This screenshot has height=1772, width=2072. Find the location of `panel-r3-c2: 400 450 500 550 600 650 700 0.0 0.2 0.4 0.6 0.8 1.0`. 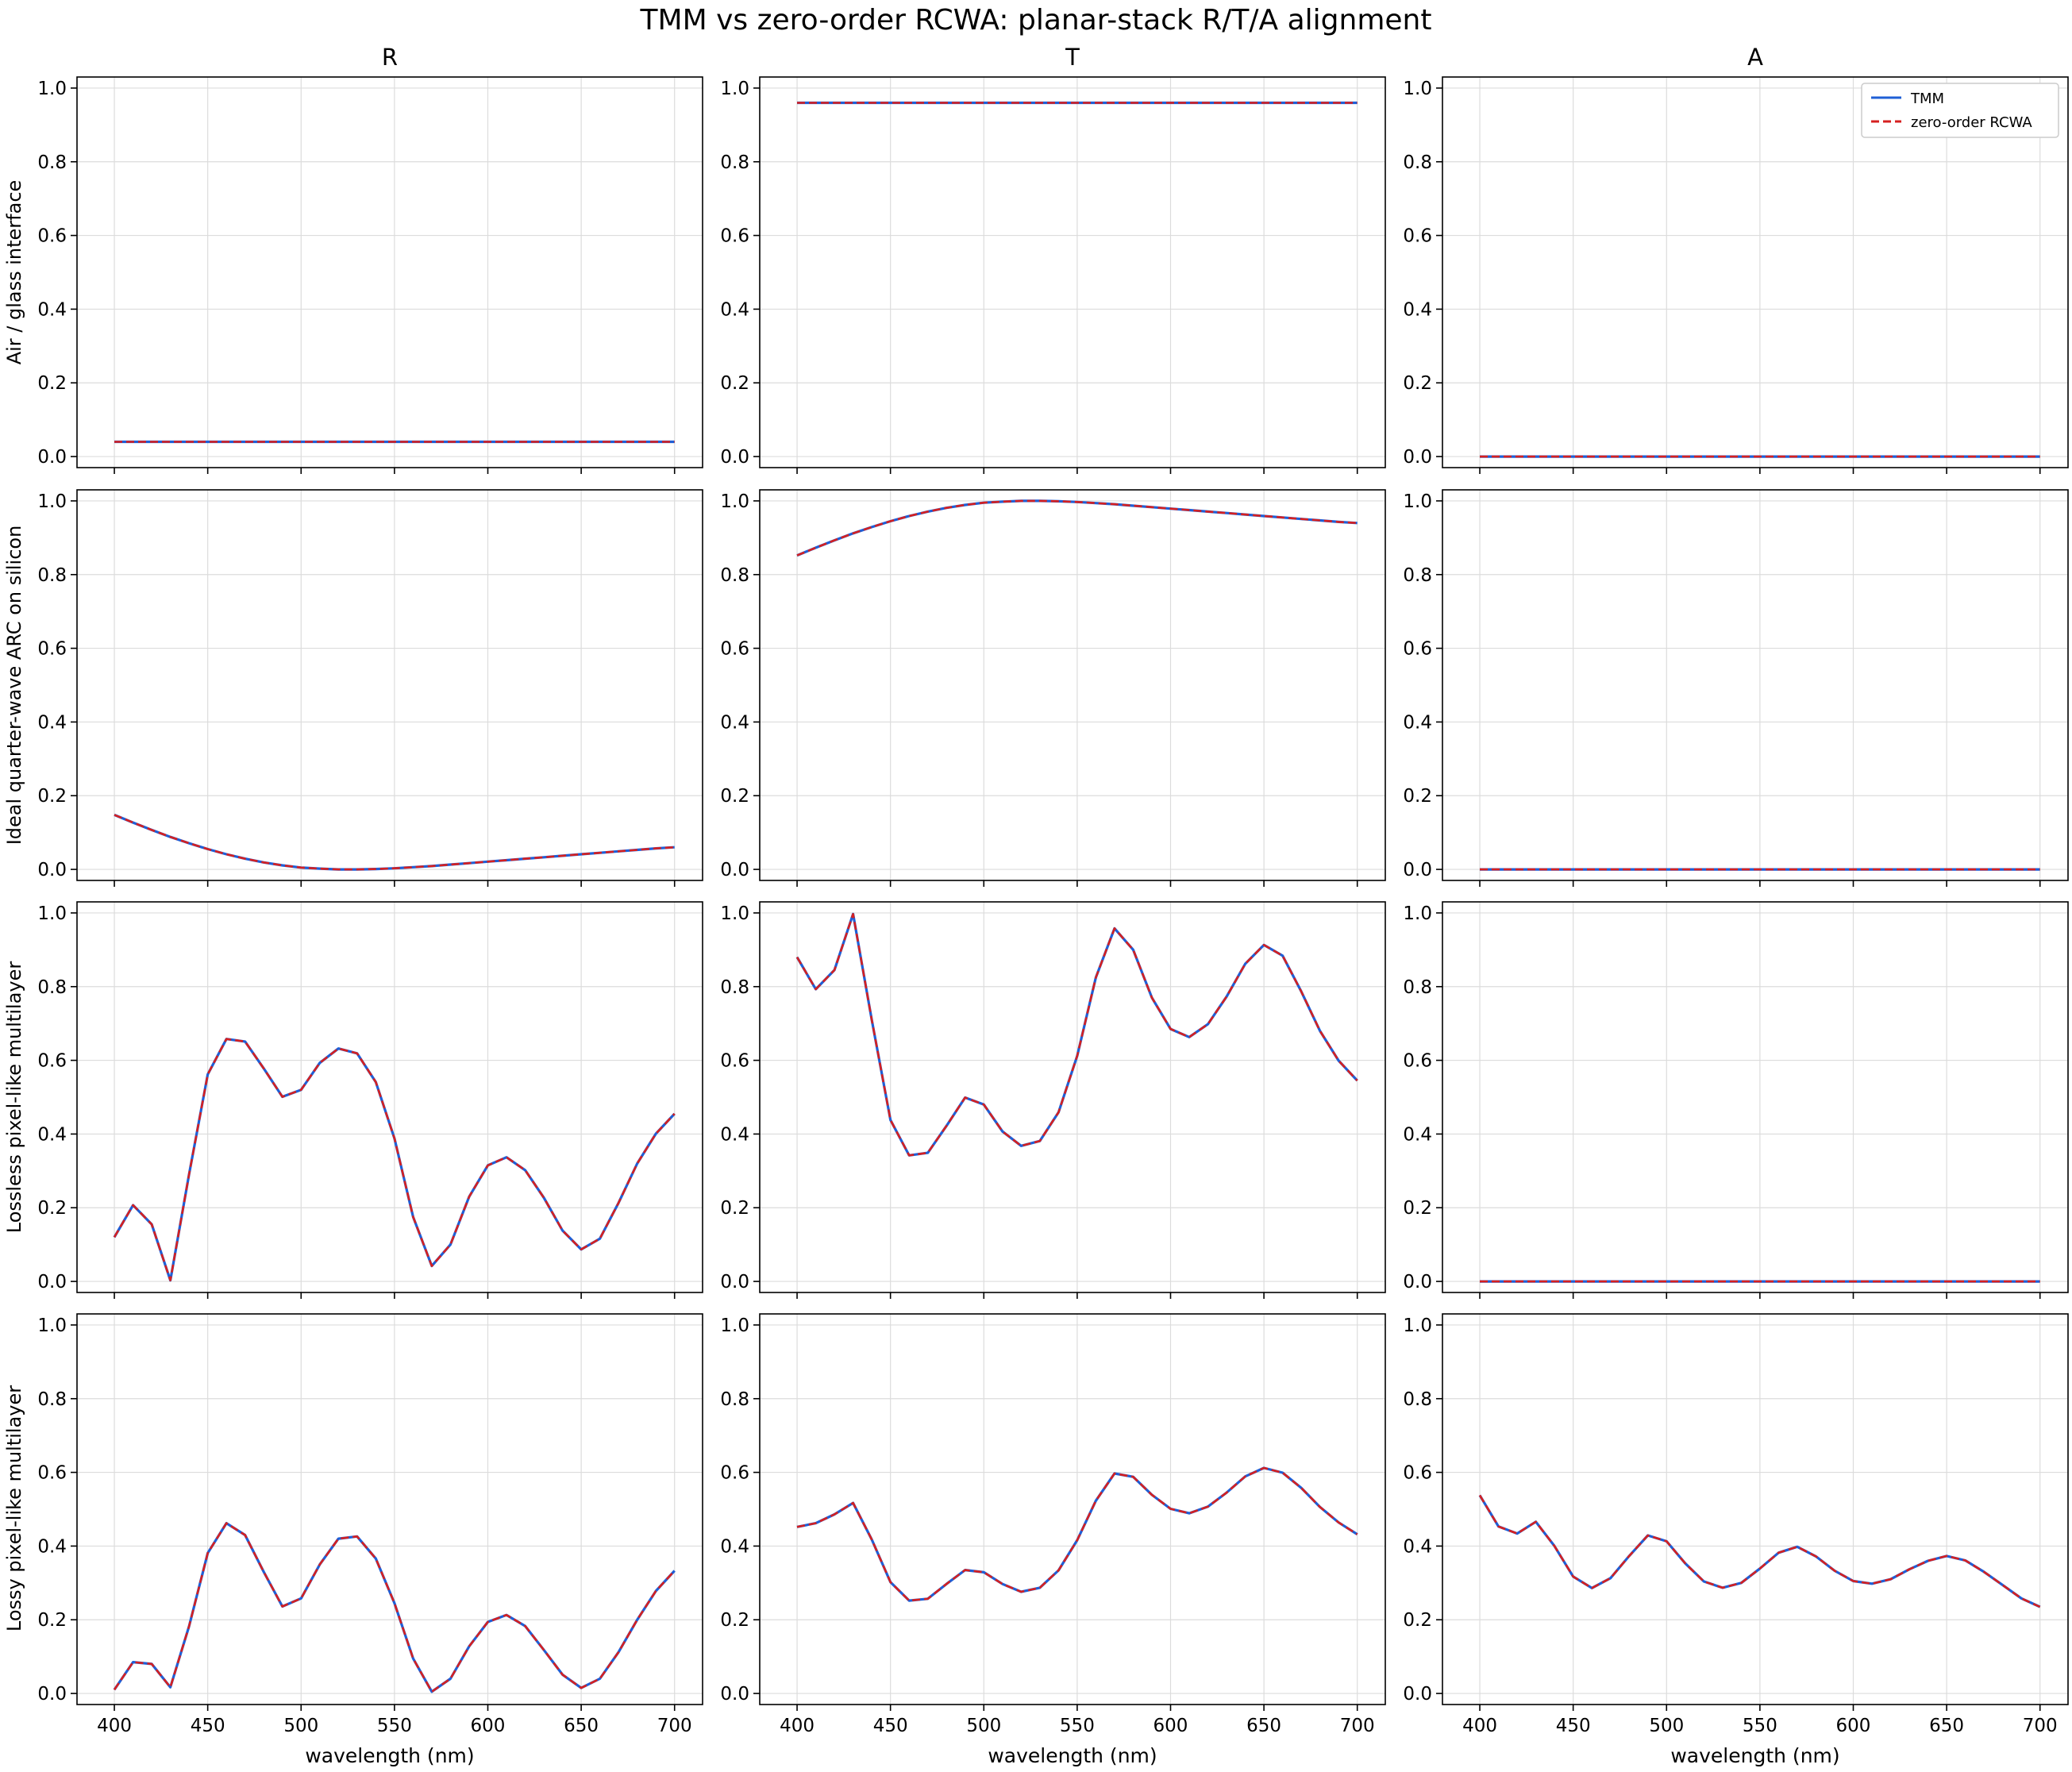

panel-r3-c2: 400 450 500 550 600 650 700 0.0 0.2 0.4 0.6 0.8 1.0 is located at coordinates (1736, 1524).